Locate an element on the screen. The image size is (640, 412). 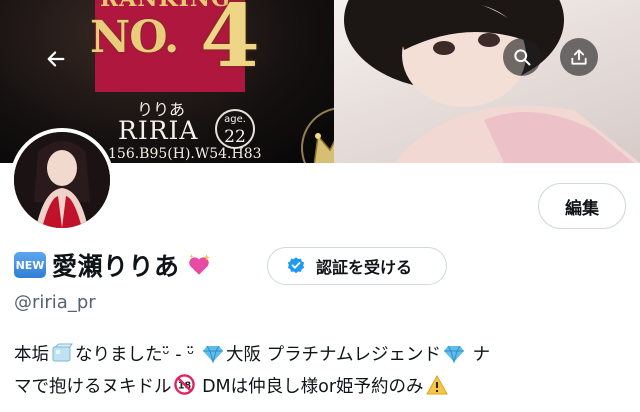
bio-line-1: 本垢 なりましたᵕ̈ - ᵕ̈ 大阪 プラチナムレジェンド ナ is located at coordinates (322, 357).